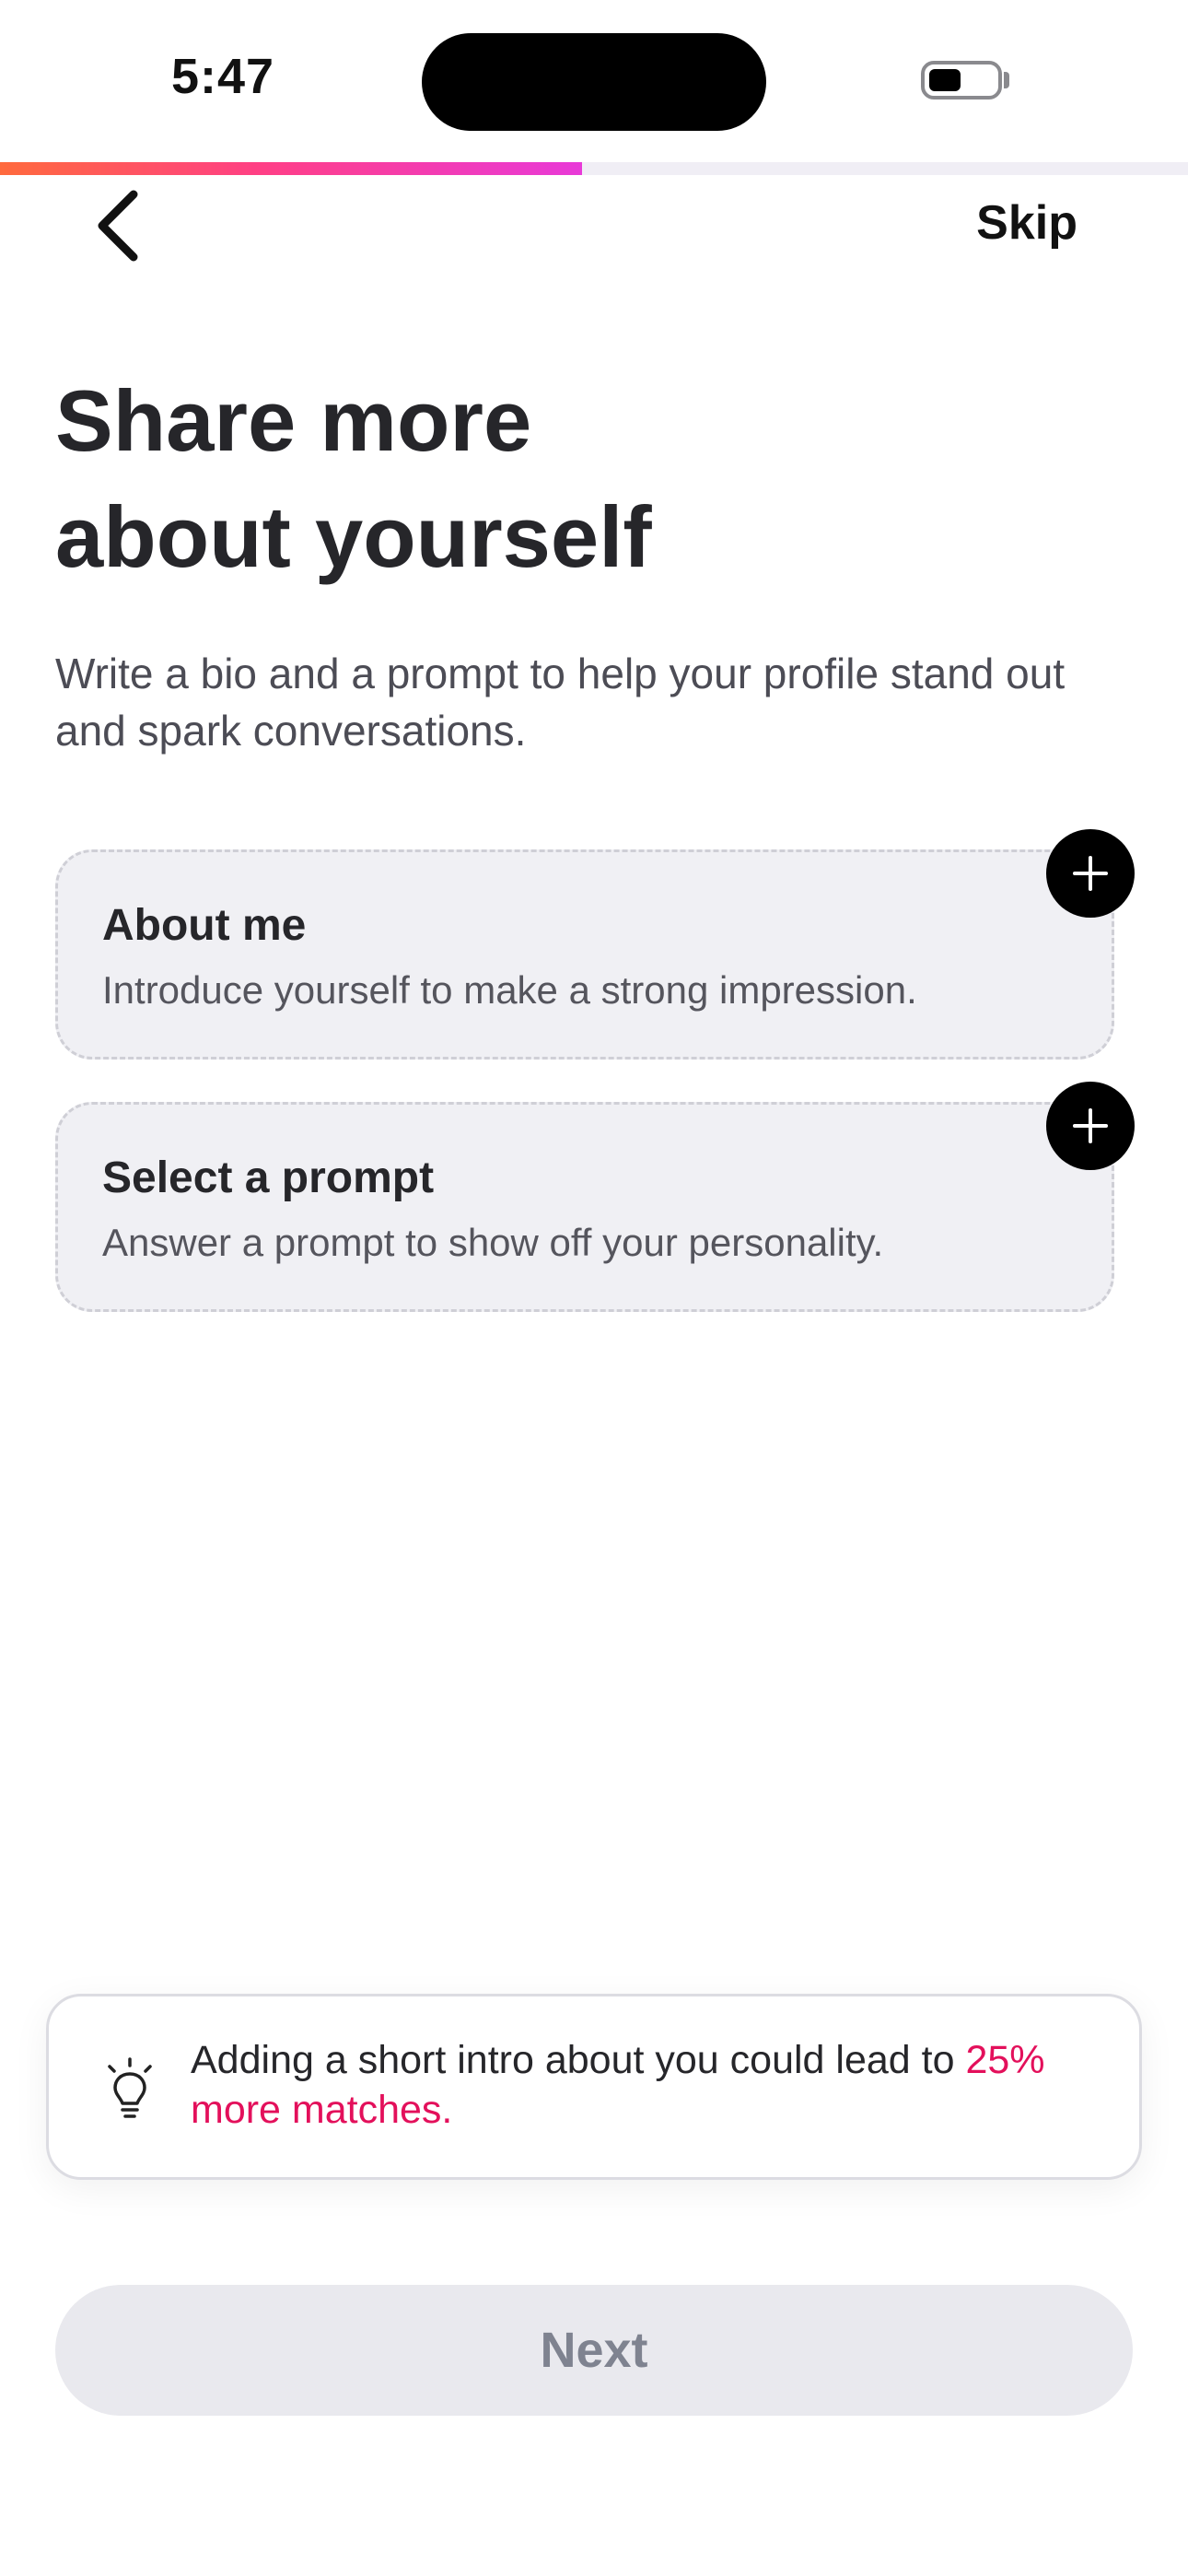 This screenshot has width=1188, height=2576. I want to click on chevron-left-icon, so click(118, 226).